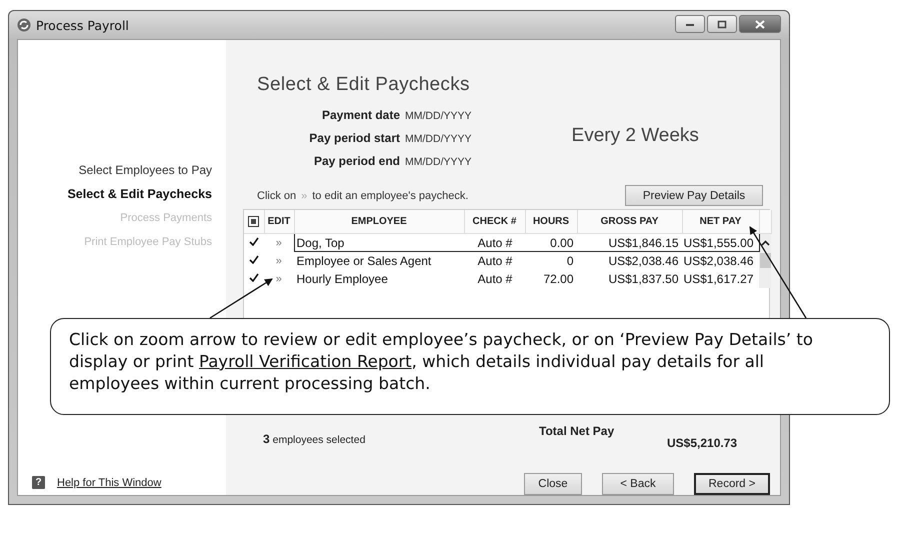  I want to click on table-cell-text: Employee or Sales Agent, so click(364, 261).